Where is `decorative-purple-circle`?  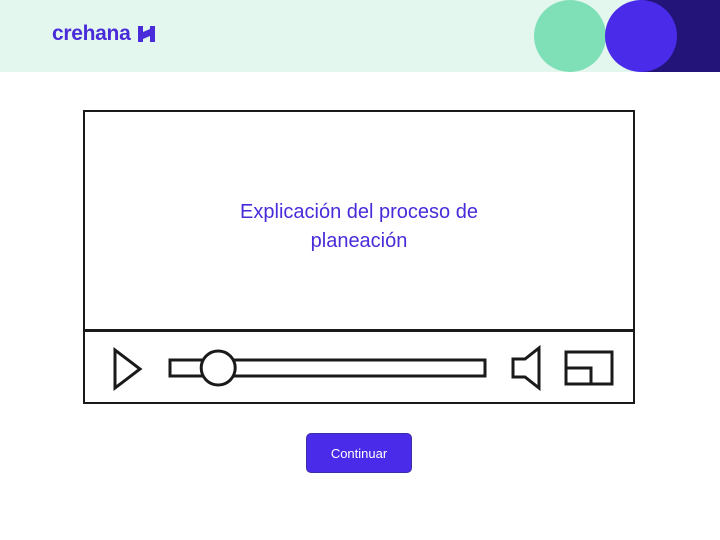
decorative-purple-circle is located at coordinates (641, 36).